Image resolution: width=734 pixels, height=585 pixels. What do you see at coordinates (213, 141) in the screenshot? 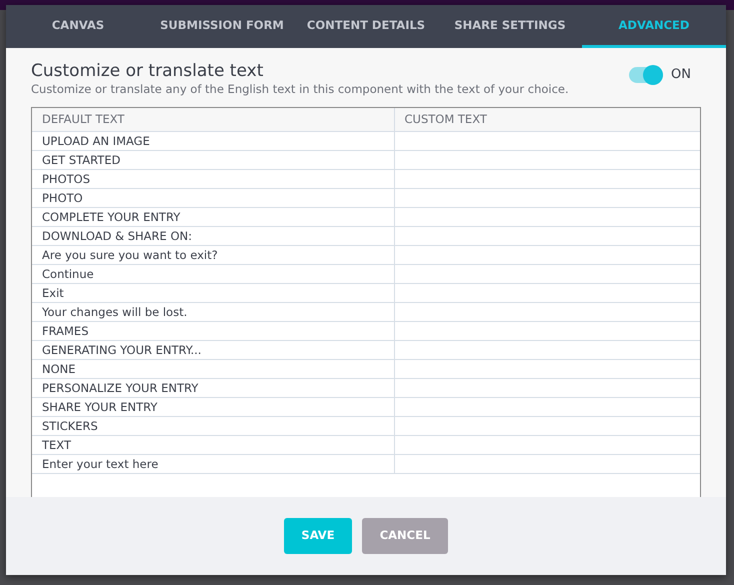
I see `table-cell: UPLOAD AN IMAGE` at bounding box center [213, 141].